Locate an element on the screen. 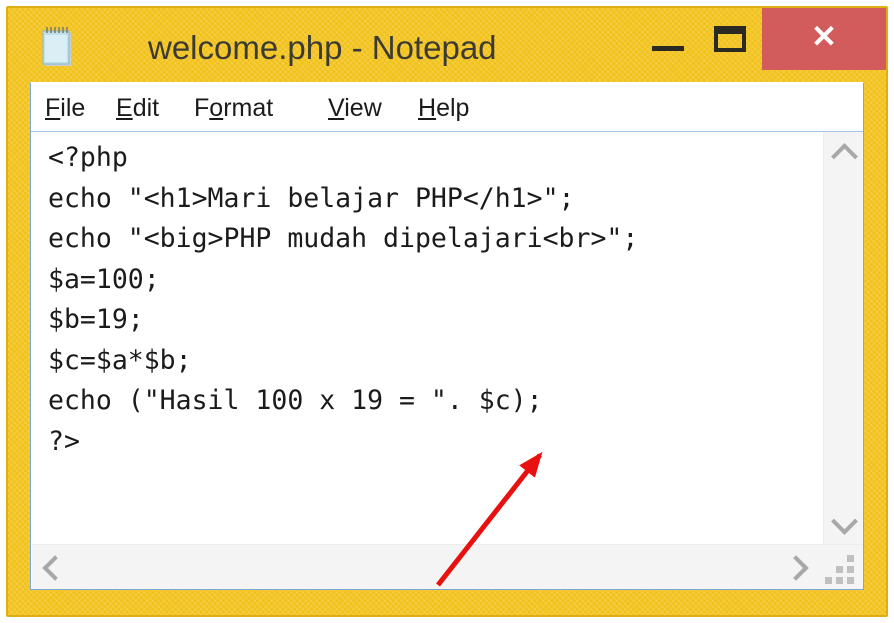 The width and height of the screenshot is (894, 623). menu-bar: File Edit Format View Help is located at coordinates (447, 107).